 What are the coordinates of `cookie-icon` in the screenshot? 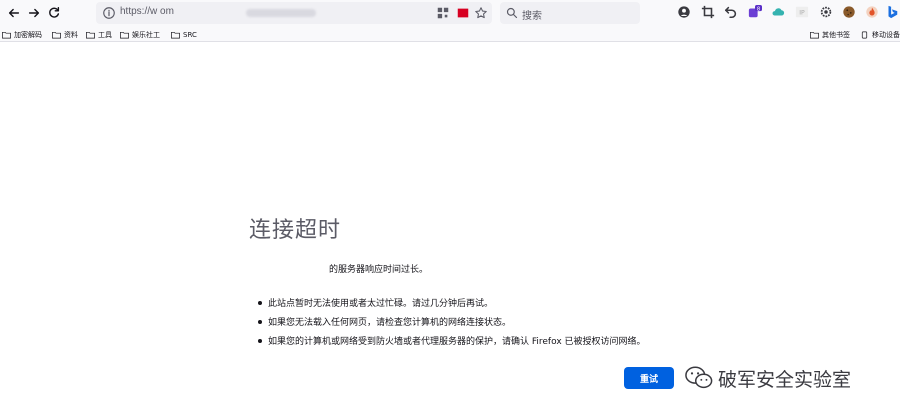 It's located at (849, 12).